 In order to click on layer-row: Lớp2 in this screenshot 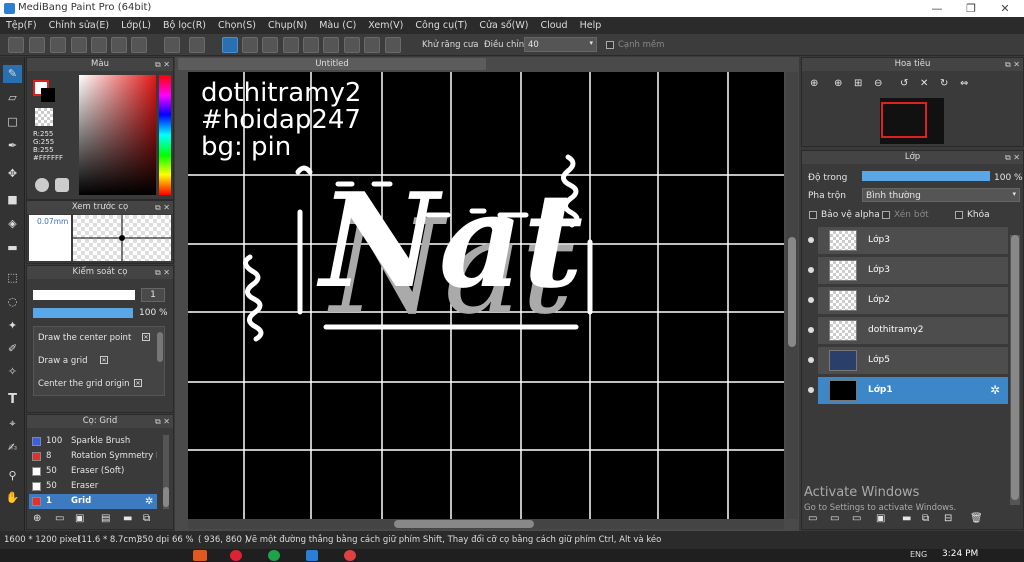, I will do `click(908, 301)`.